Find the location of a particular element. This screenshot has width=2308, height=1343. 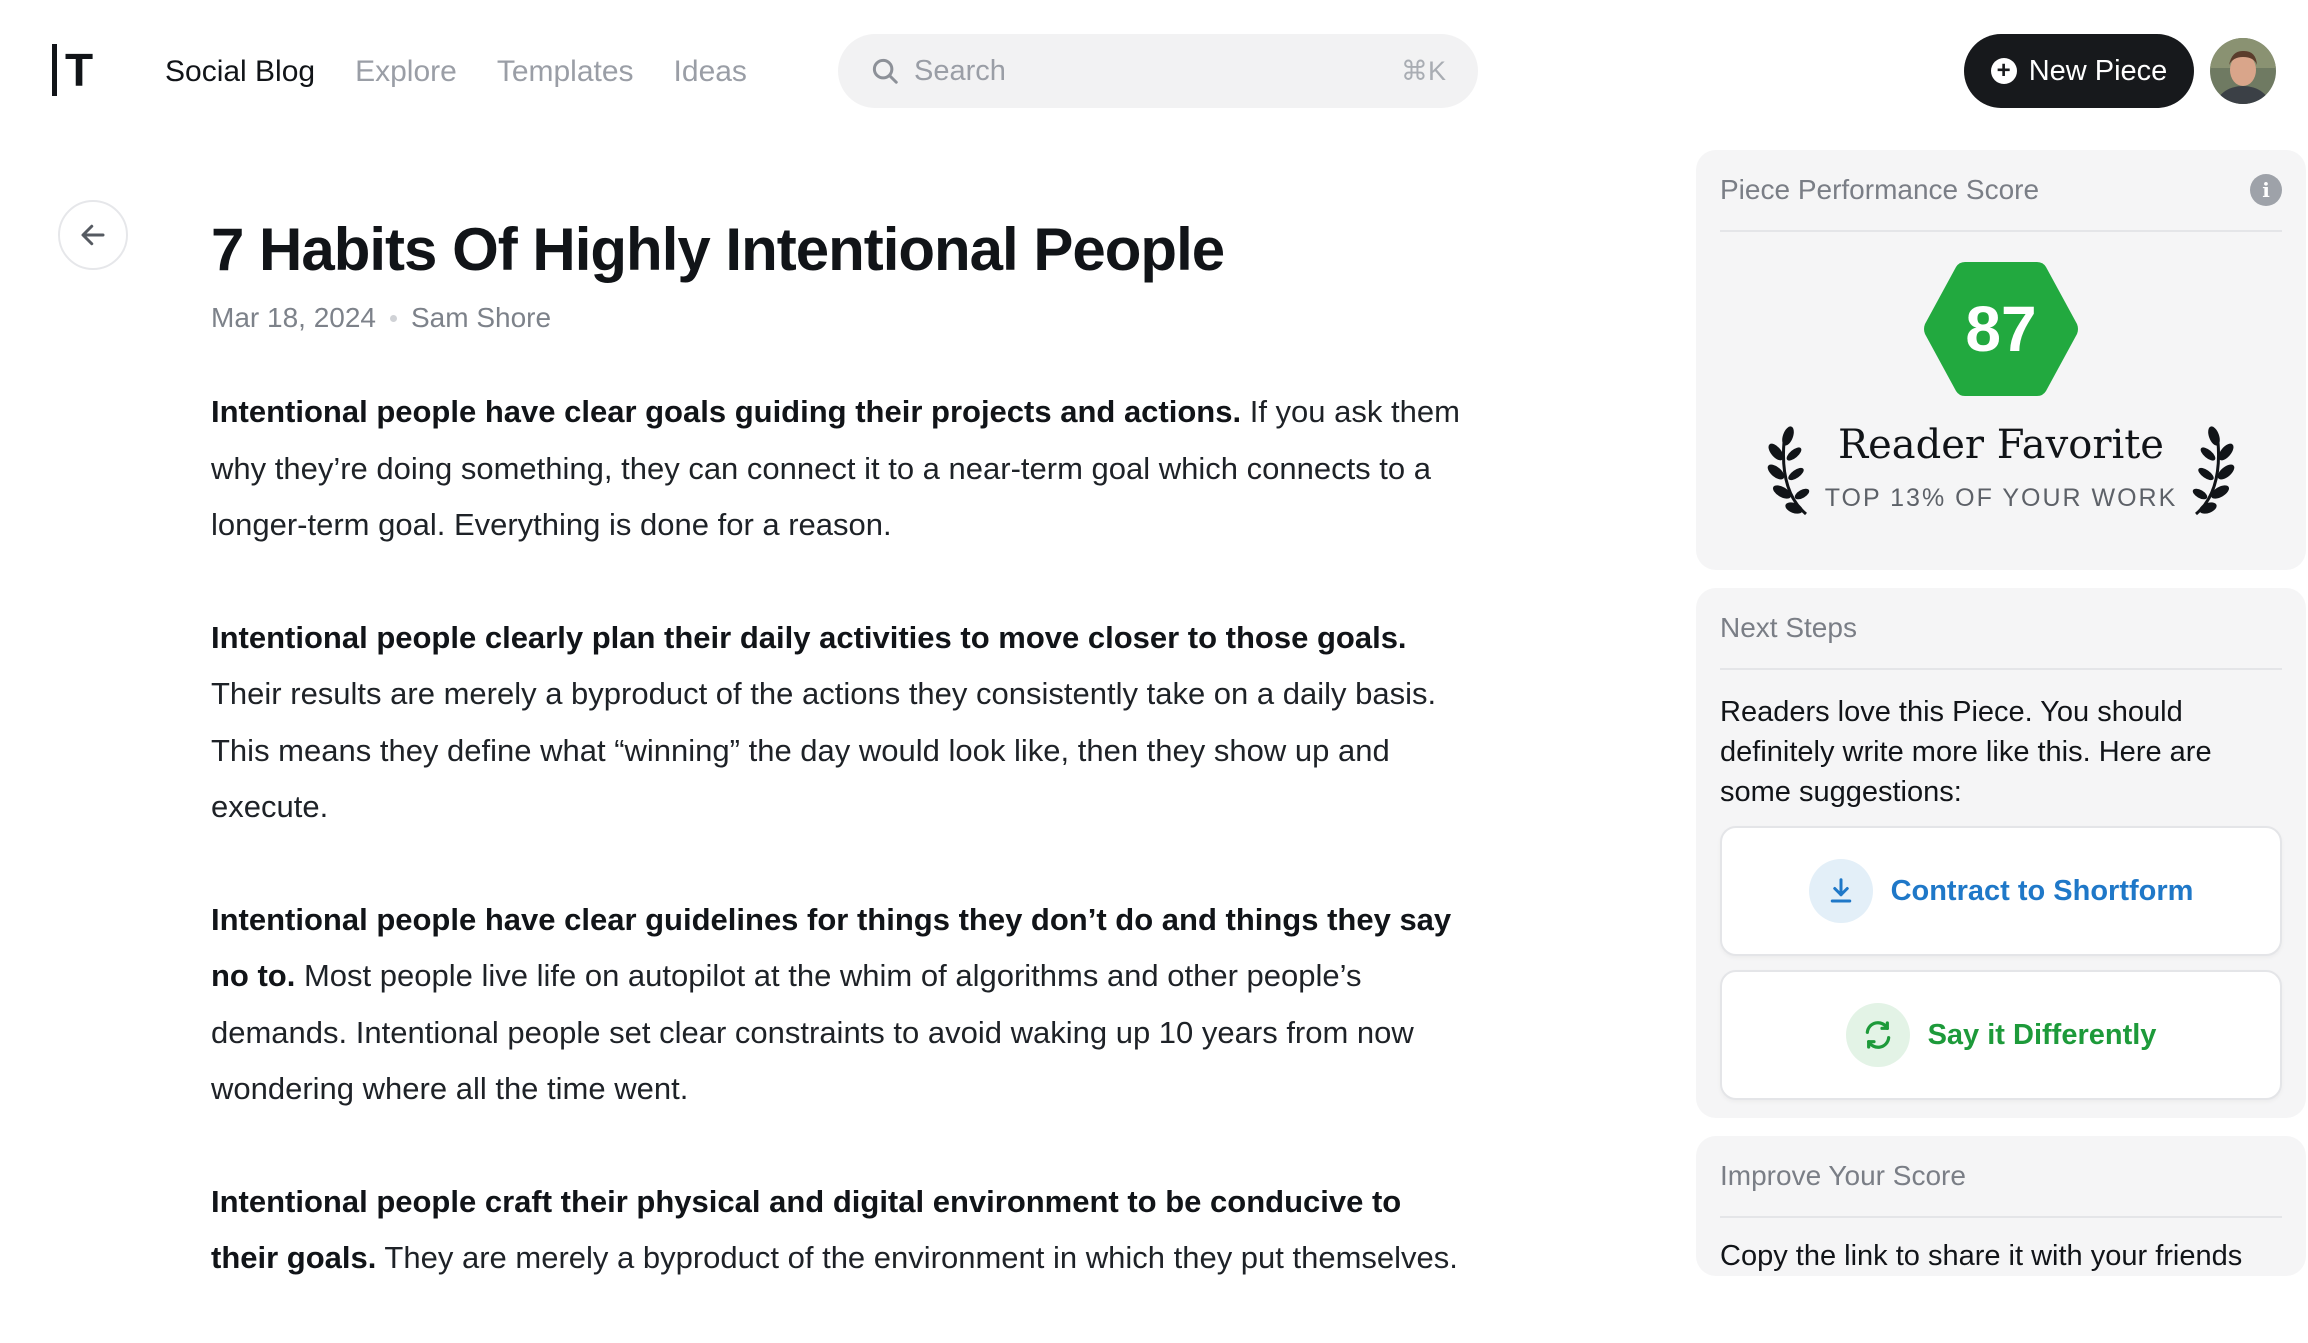

article-author: Sam Shore is located at coordinates (481, 318).